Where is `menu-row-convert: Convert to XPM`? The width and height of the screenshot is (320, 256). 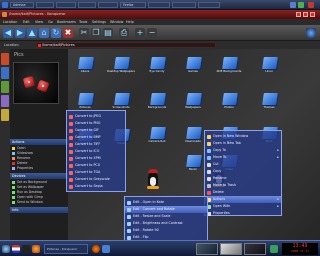 menu-row-convert: Convert to XPM is located at coordinates (96, 158).